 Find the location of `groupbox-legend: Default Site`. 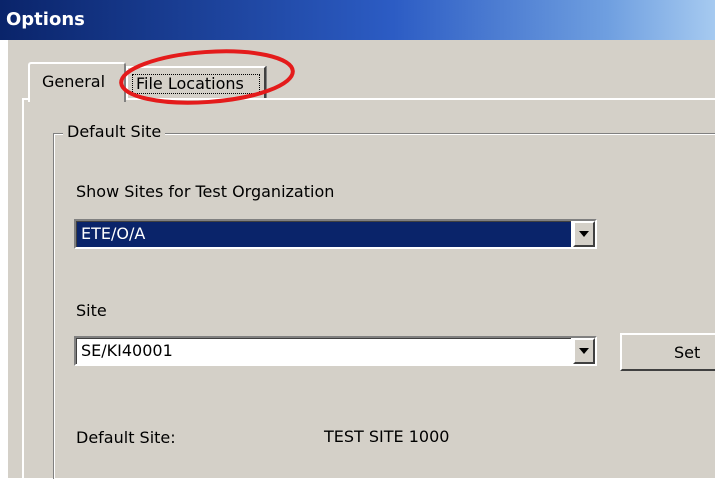

groupbox-legend: Default Site is located at coordinates (114, 131).